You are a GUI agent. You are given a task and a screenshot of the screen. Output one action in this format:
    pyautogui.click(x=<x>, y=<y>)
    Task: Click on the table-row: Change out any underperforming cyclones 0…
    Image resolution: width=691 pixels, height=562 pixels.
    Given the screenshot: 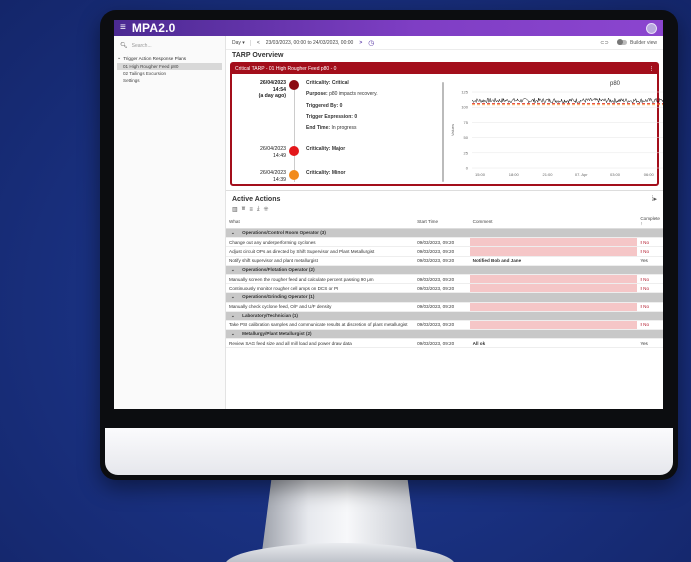 What is the action you would take?
    pyautogui.click(x=444, y=242)
    